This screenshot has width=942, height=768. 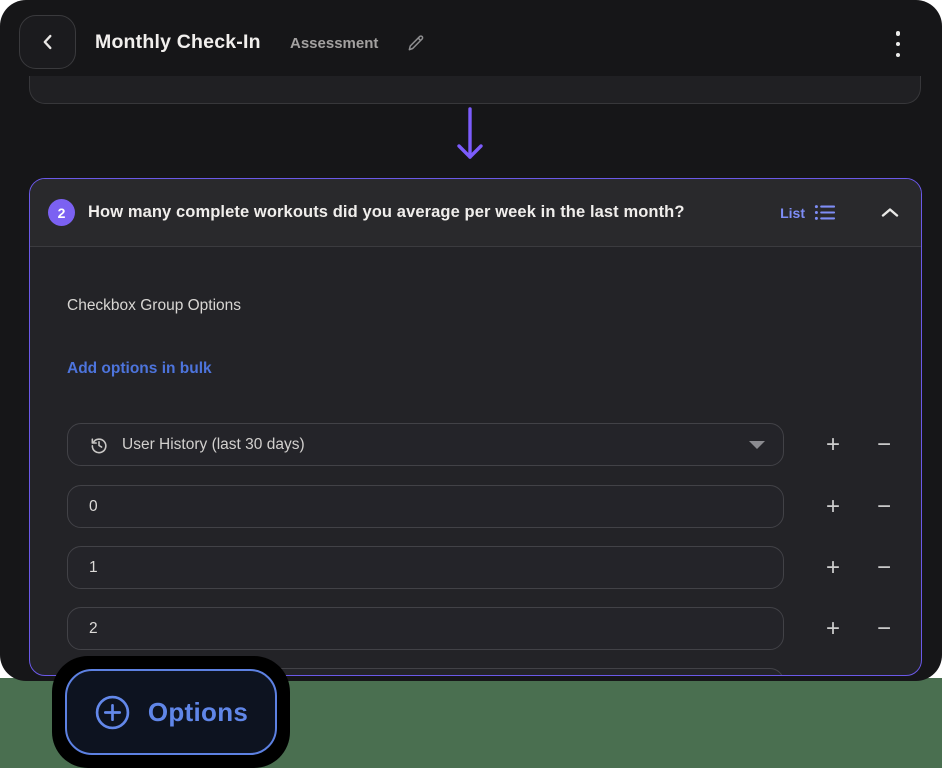 What do you see at coordinates (139, 369) in the screenshot?
I see `add-options-in-bulk-link: Add options in bulk` at bounding box center [139, 369].